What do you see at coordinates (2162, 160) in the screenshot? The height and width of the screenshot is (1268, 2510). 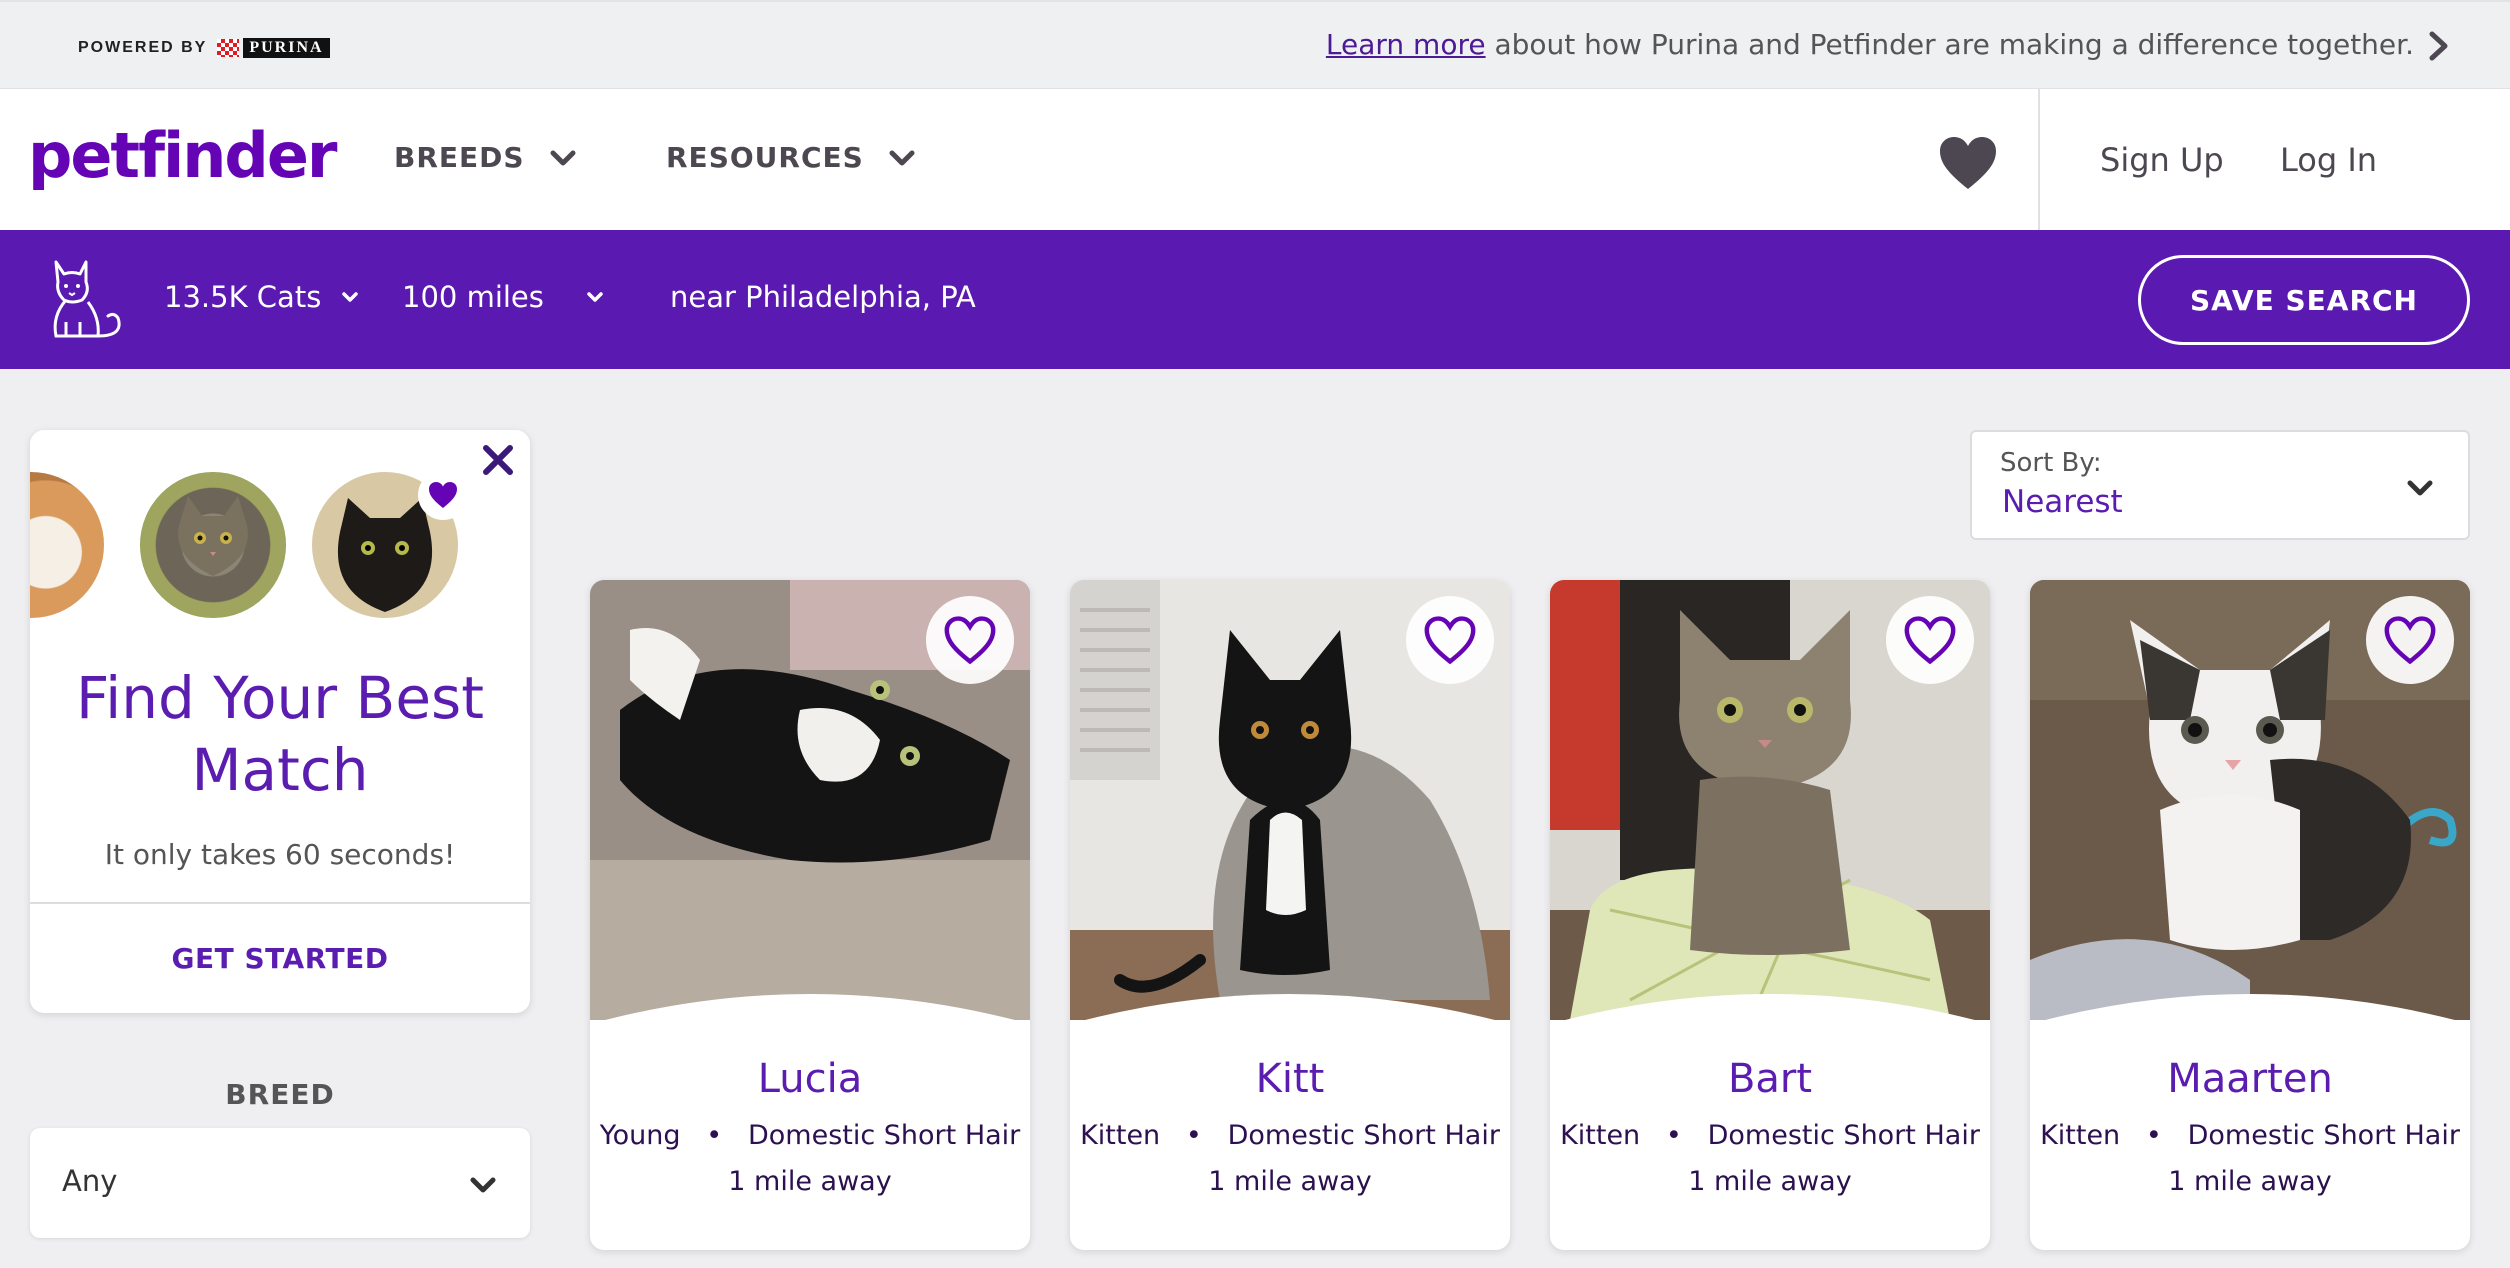 I see `sign-up-link: Sign Up` at bounding box center [2162, 160].